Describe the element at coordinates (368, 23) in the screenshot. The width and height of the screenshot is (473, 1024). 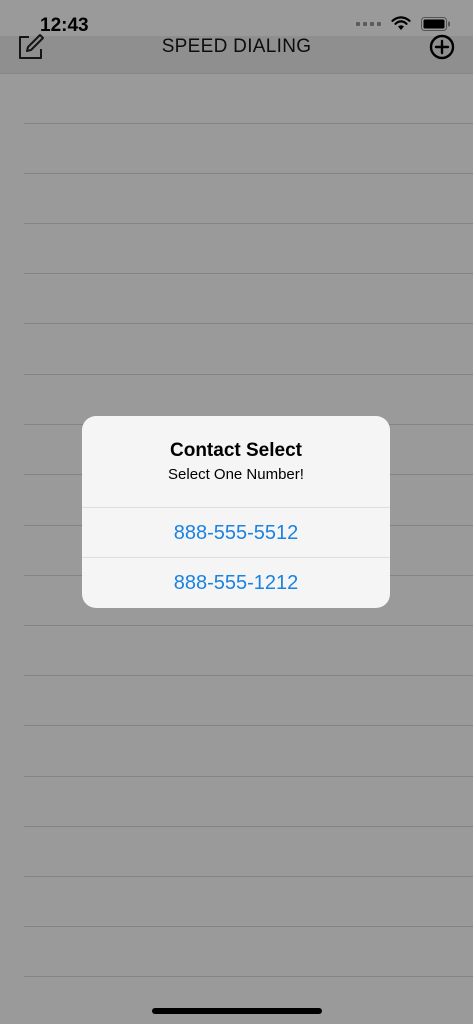
I see `cellular-signal-icon` at that location.